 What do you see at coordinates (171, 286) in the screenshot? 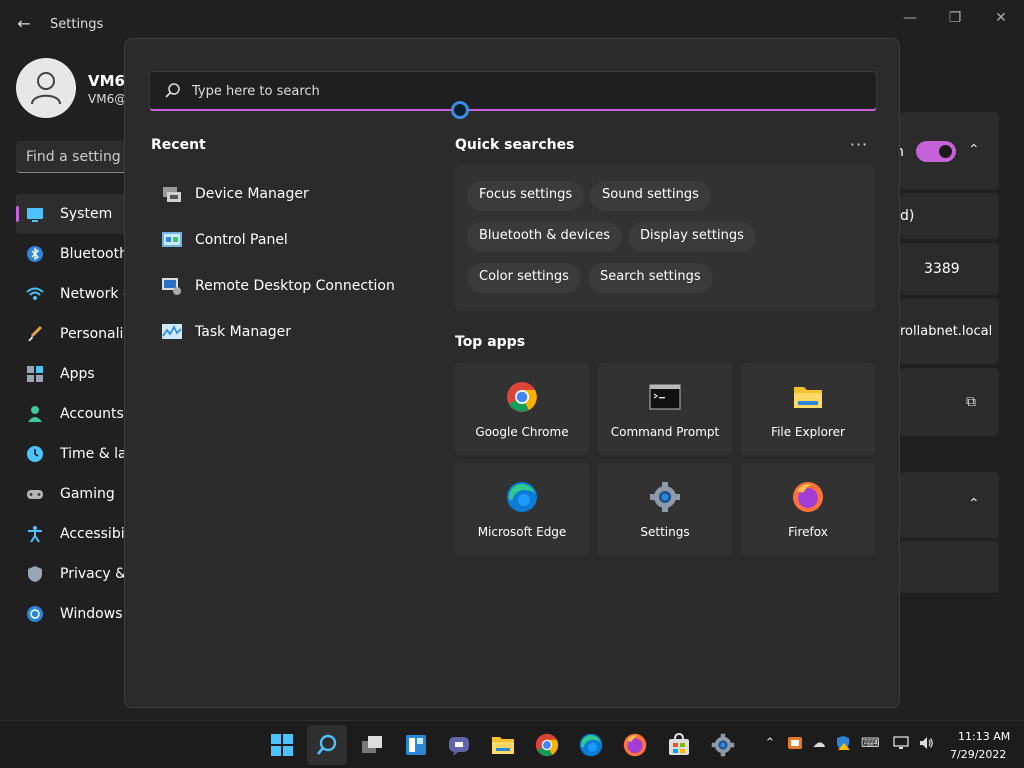
I see `remote-desktop-icon` at bounding box center [171, 286].